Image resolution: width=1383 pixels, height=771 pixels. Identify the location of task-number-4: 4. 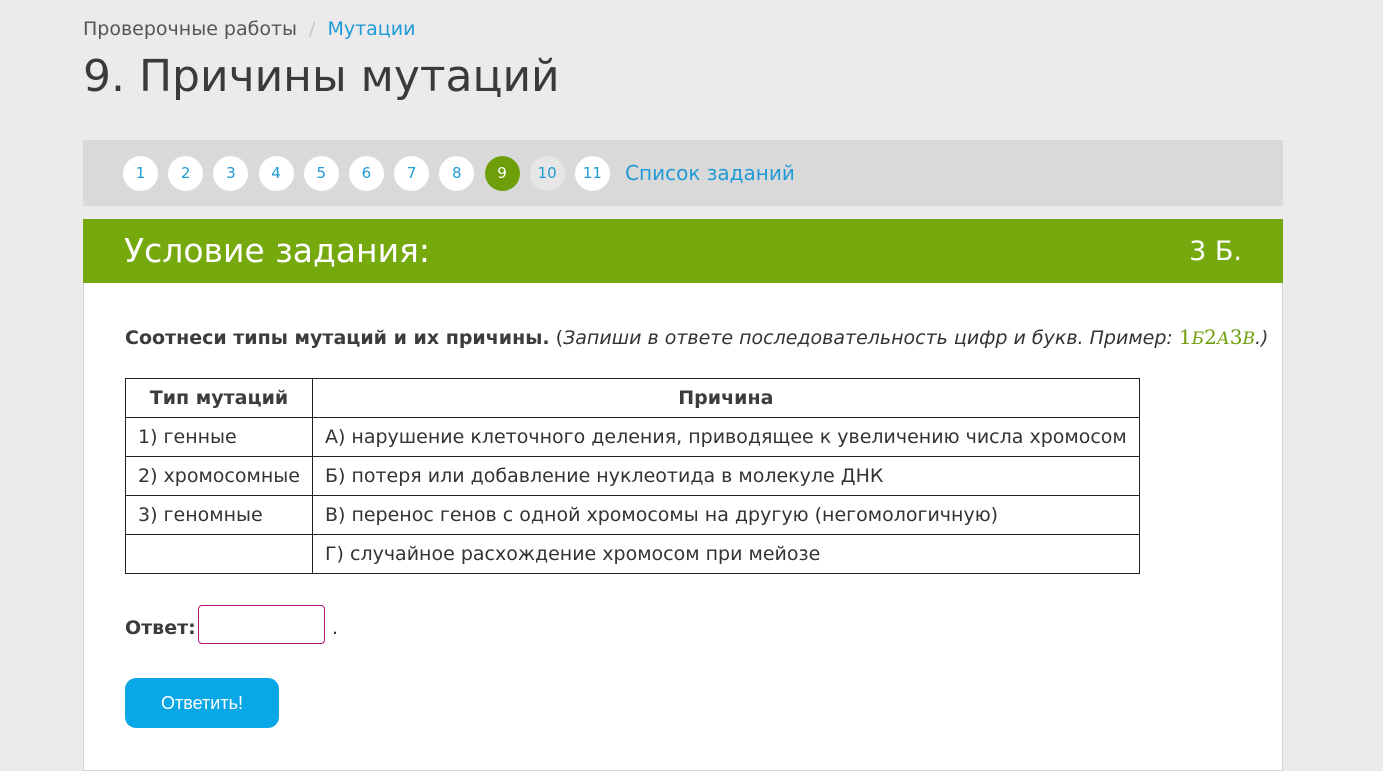
(276, 173).